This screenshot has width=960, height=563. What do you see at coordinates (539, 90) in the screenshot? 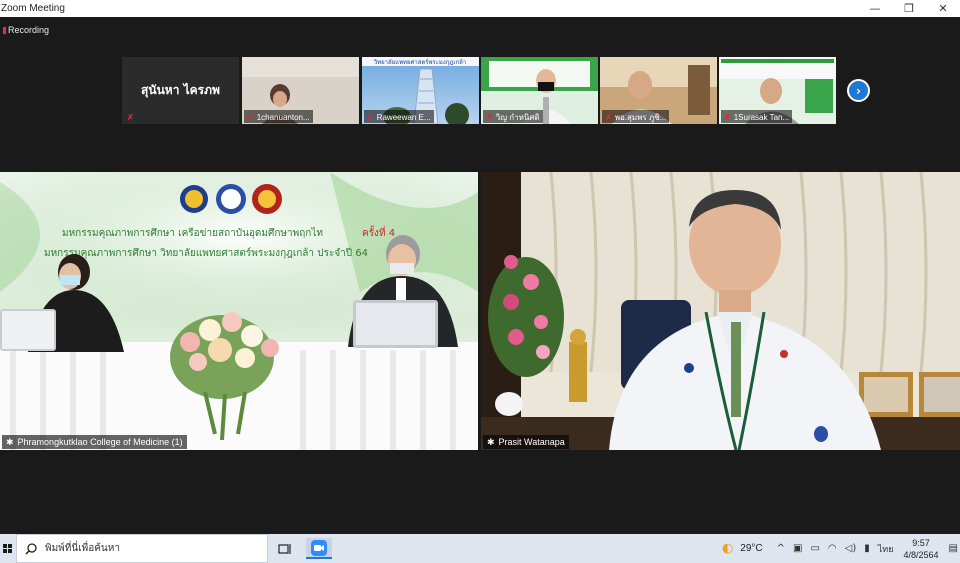
I see `participant-thumb: ✗ วิญ กำหนิศดิ` at bounding box center [539, 90].